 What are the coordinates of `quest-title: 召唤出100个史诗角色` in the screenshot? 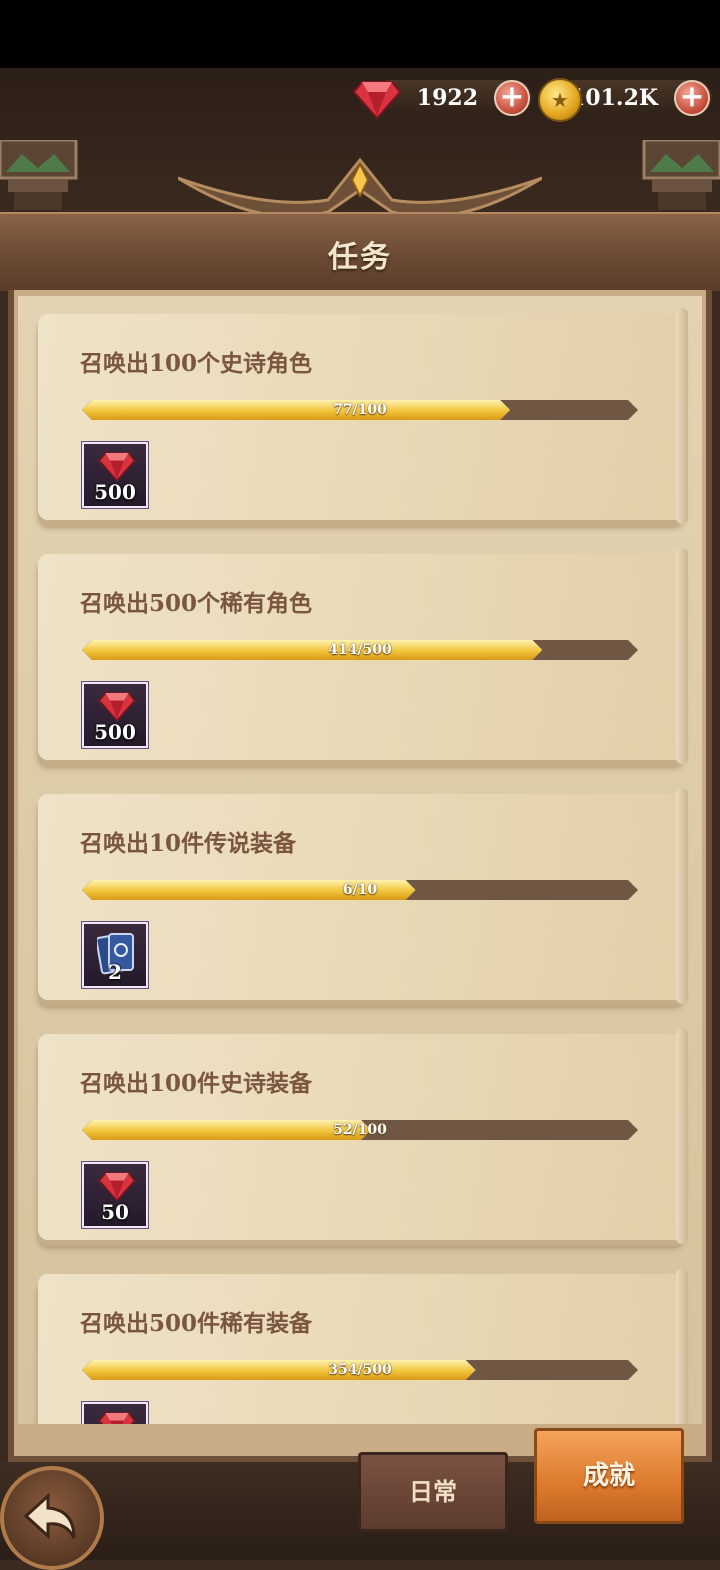 It's located at (196, 363).